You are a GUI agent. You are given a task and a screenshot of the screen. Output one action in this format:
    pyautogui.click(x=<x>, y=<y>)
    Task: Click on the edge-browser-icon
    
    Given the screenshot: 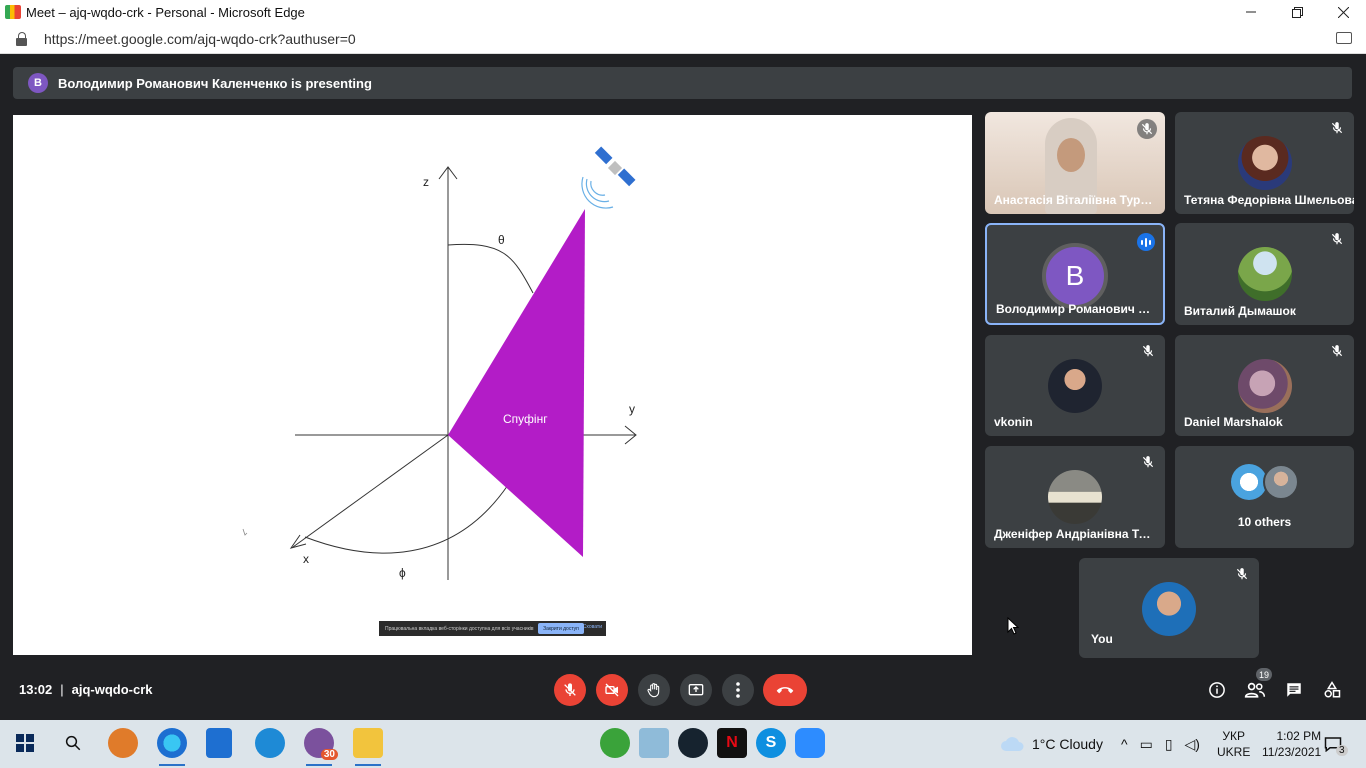 What is the action you would take?
    pyautogui.click(x=172, y=743)
    